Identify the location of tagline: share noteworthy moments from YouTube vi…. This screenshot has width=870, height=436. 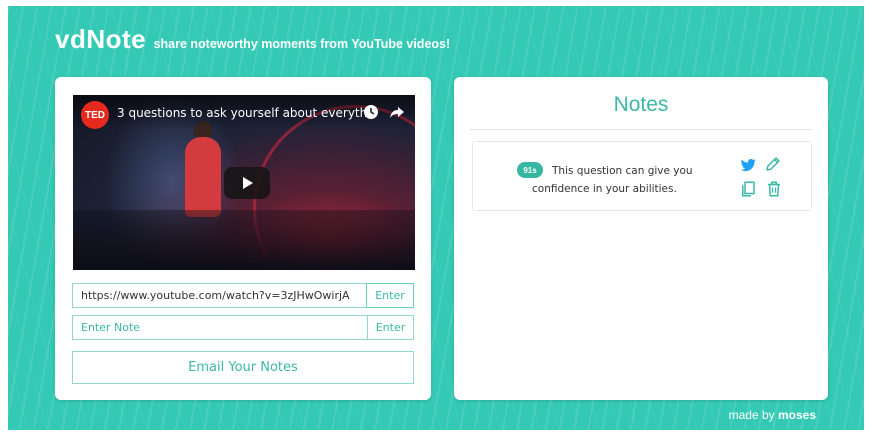
(302, 44).